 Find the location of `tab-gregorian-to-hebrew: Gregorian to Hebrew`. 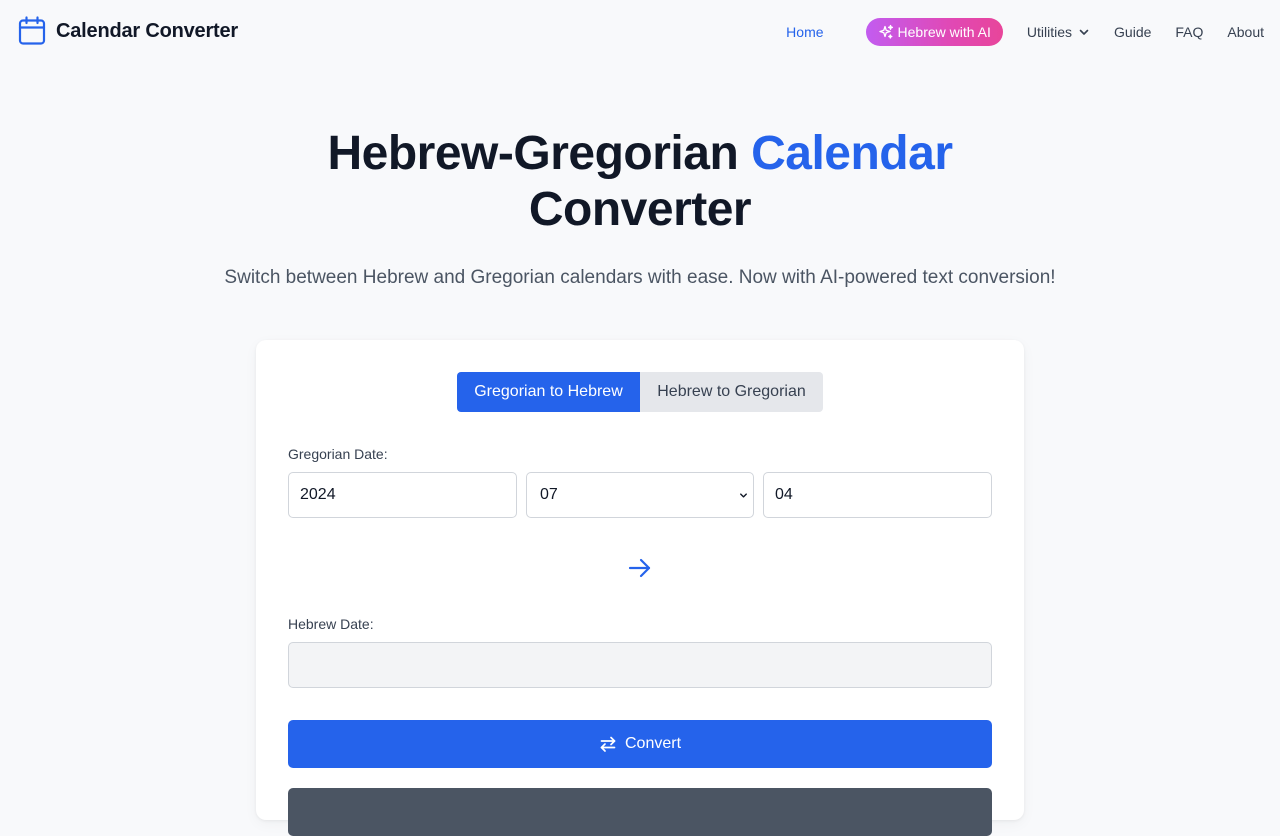

tab-gregorian-to-hebrew: Gregorian to Hebrew is located at coordinates (548, 392).